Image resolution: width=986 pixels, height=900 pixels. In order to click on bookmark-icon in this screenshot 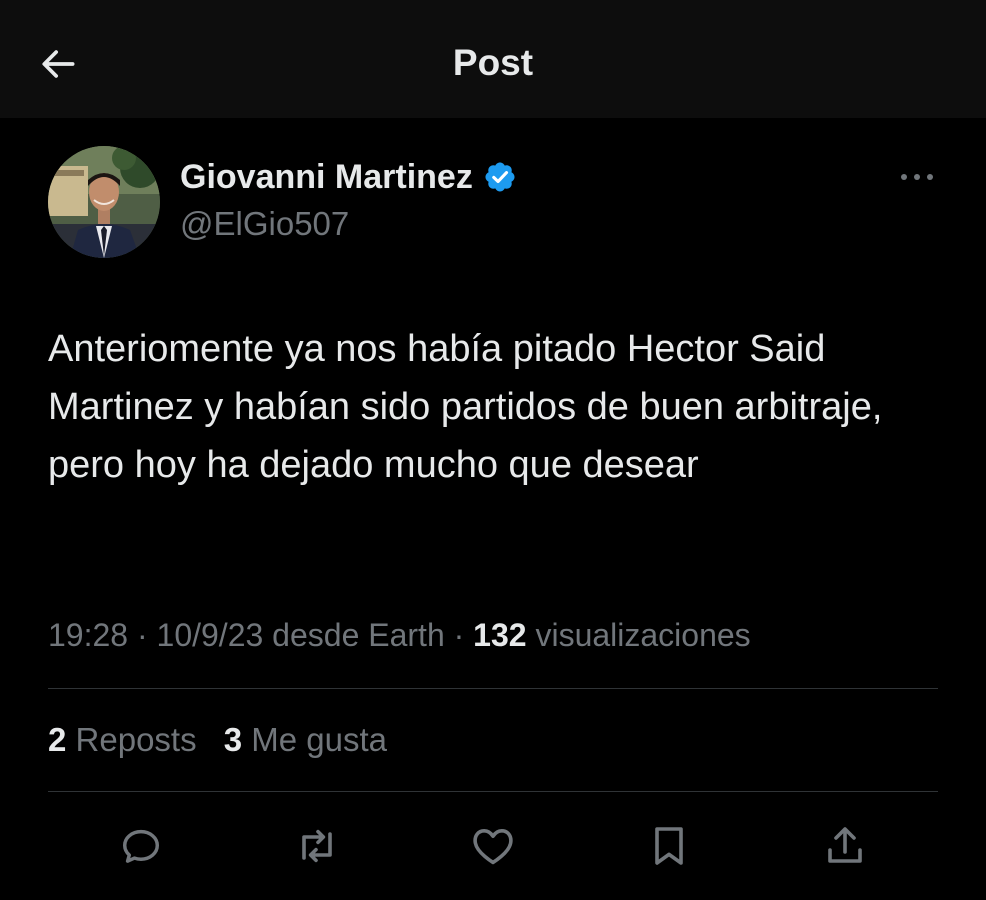, I will do `click(669, 846)`.